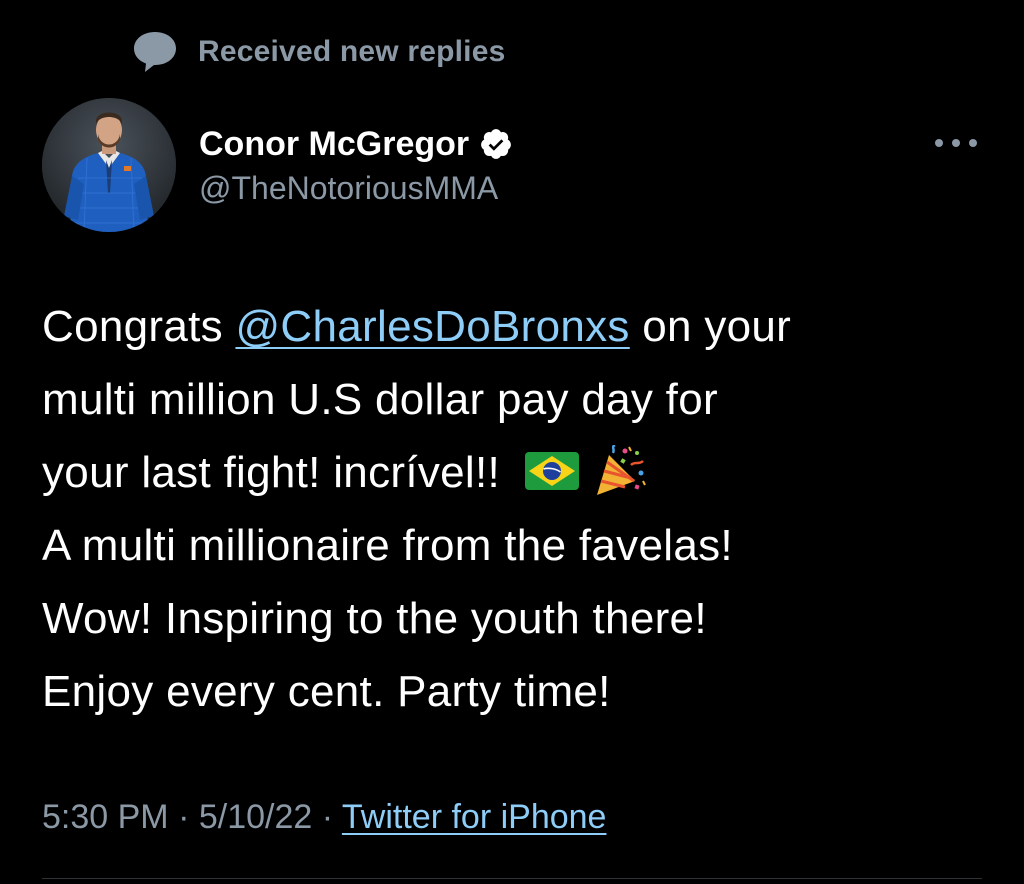 The width and height of the screenshot is (1024, 884). I want to click on author-display-name: Conor McGregor, so click(334, 144).